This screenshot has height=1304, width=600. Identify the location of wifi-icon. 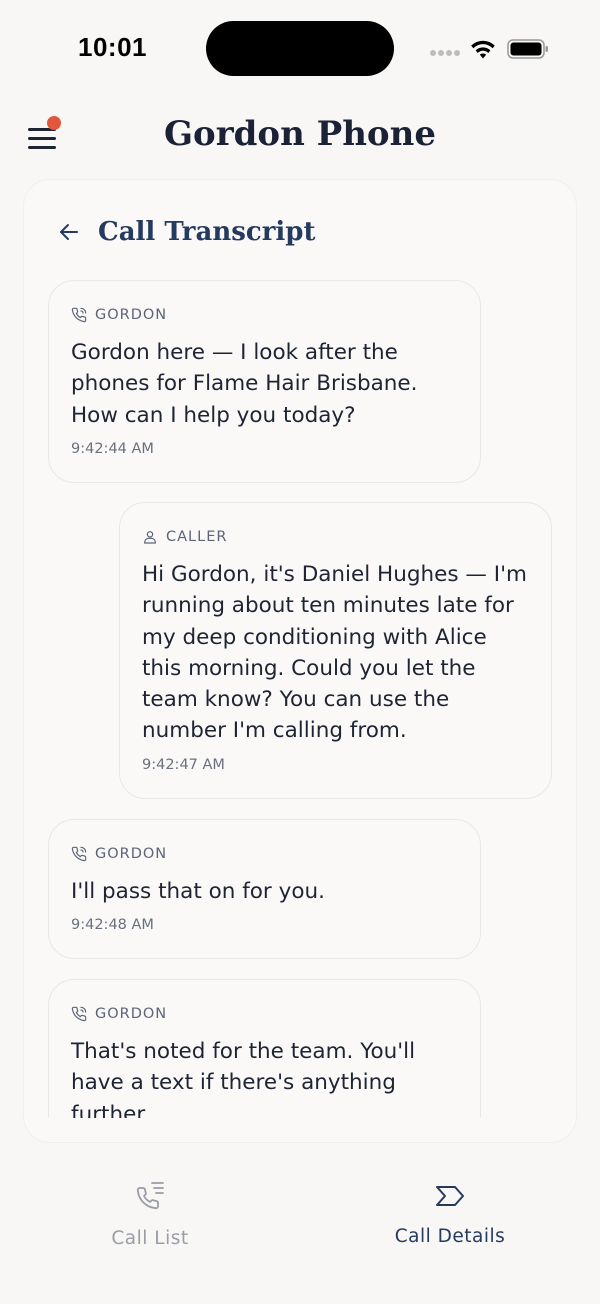
(483, 49).